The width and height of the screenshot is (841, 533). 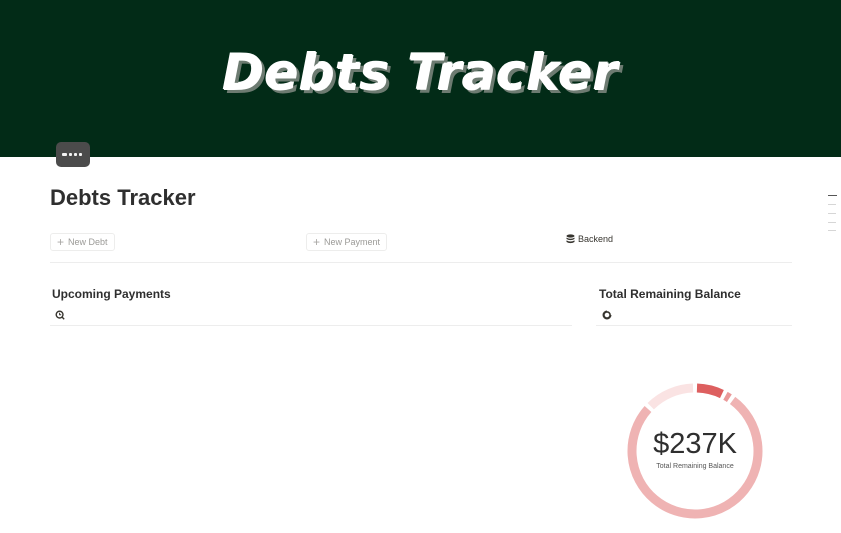 I want to click on total-remaining-caption: Total Remaining Balance, so click(x=695, y=466).